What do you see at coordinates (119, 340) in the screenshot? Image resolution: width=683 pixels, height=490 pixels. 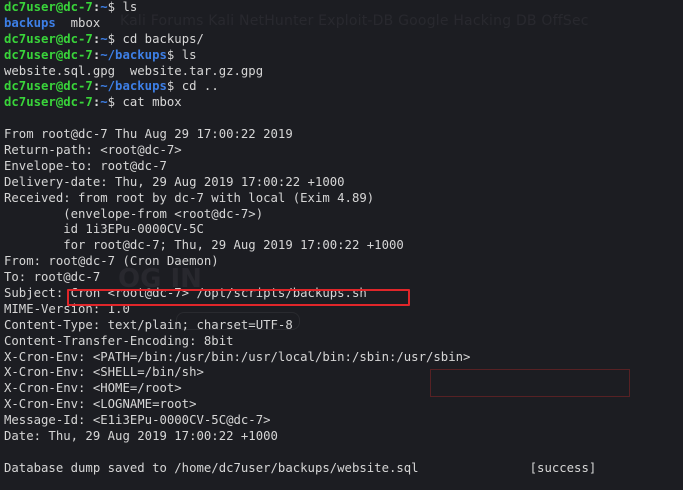 I see `mbox-line-transfer-encoding: Content-Transfer-Encoding: 8bit` at bounding box center [119, 340].